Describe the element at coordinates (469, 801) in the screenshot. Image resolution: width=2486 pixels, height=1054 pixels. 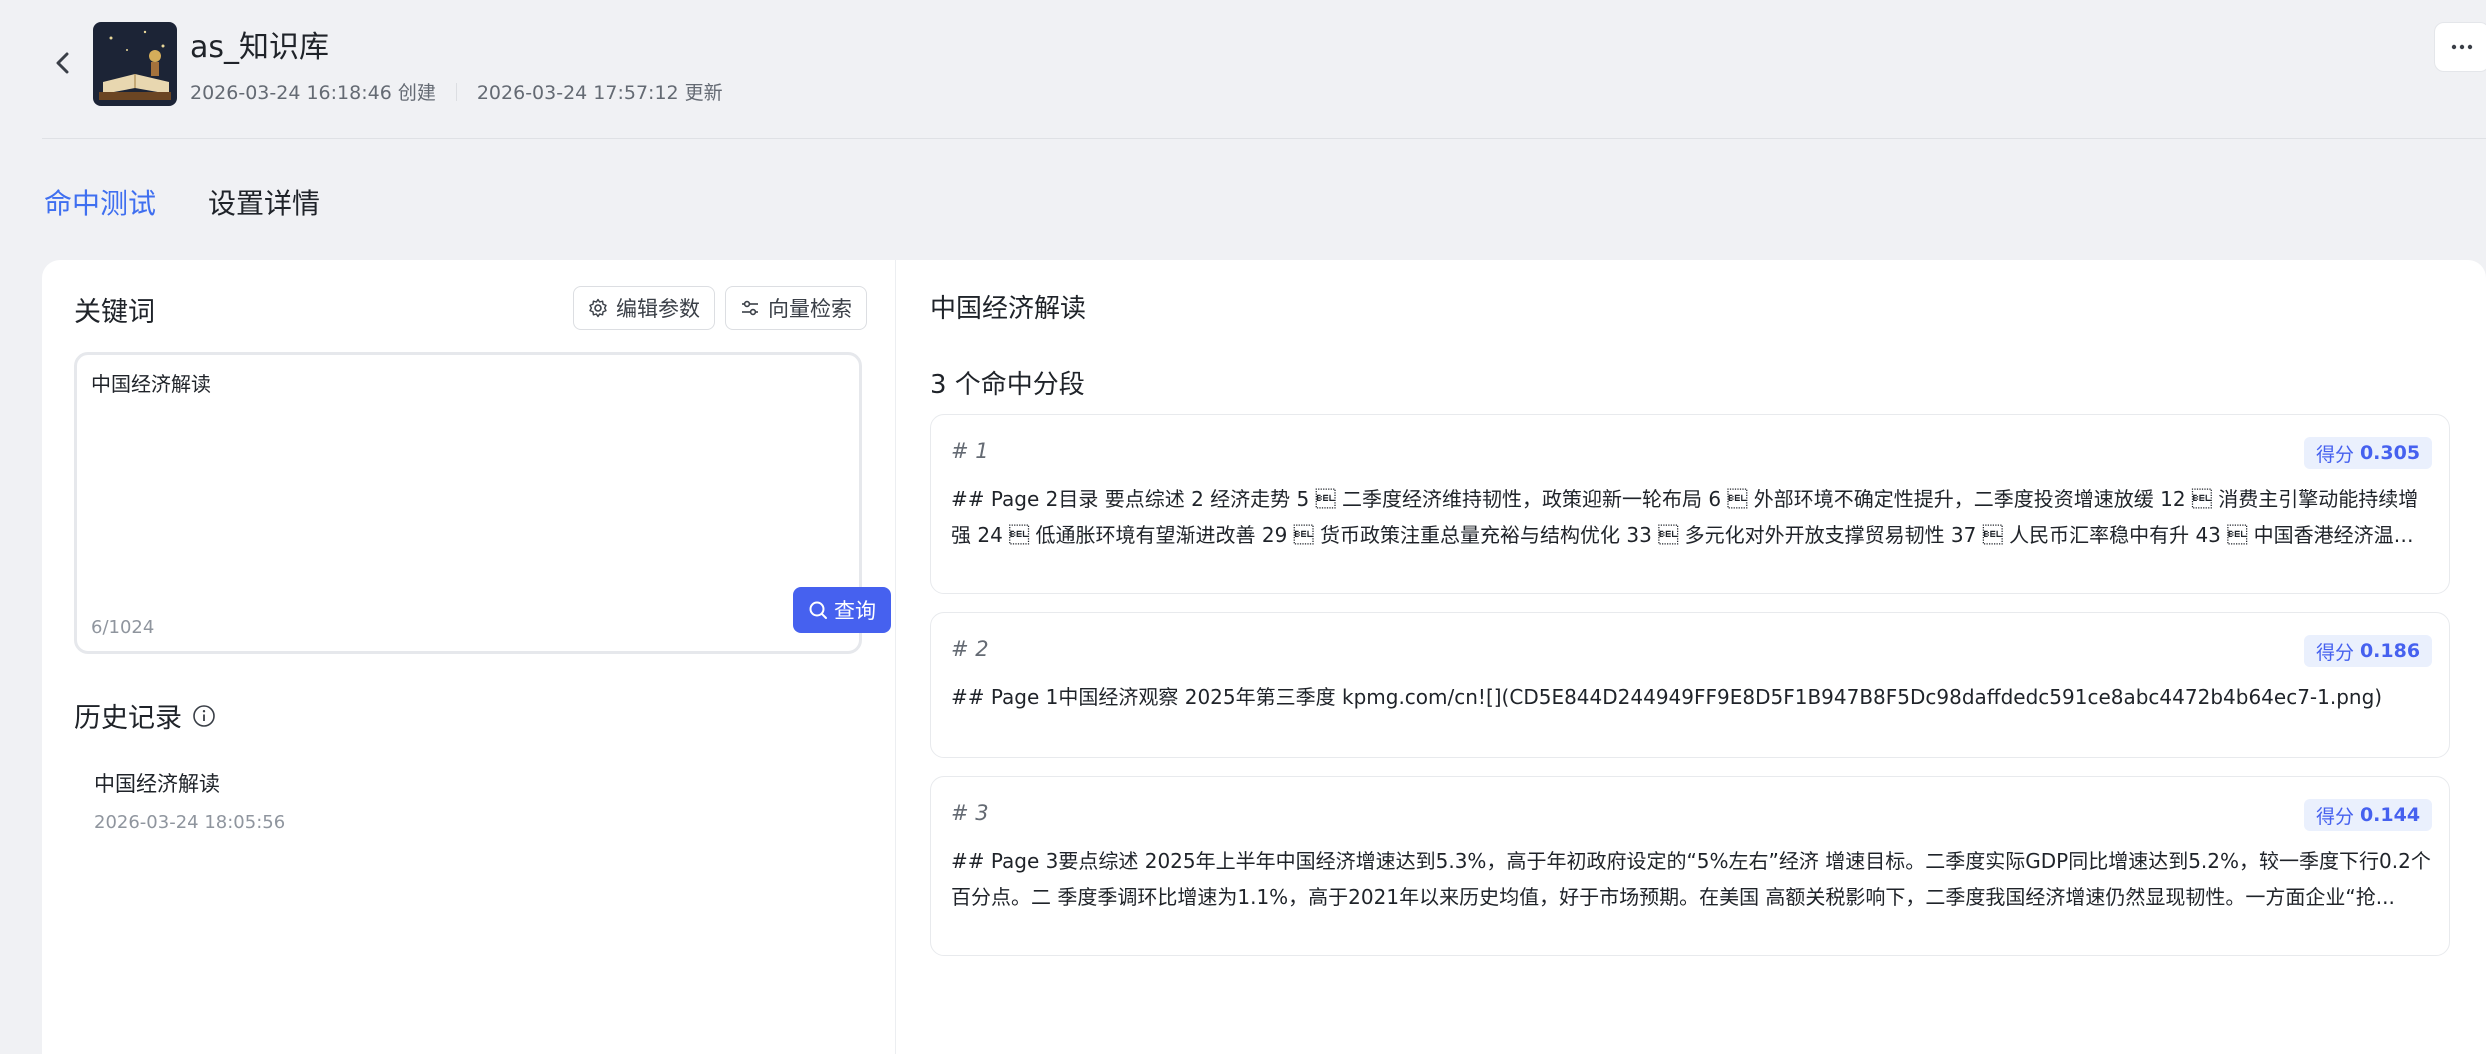
I see `history-item: 中国经济解读 2026-03-24 18:05:56` at that location.